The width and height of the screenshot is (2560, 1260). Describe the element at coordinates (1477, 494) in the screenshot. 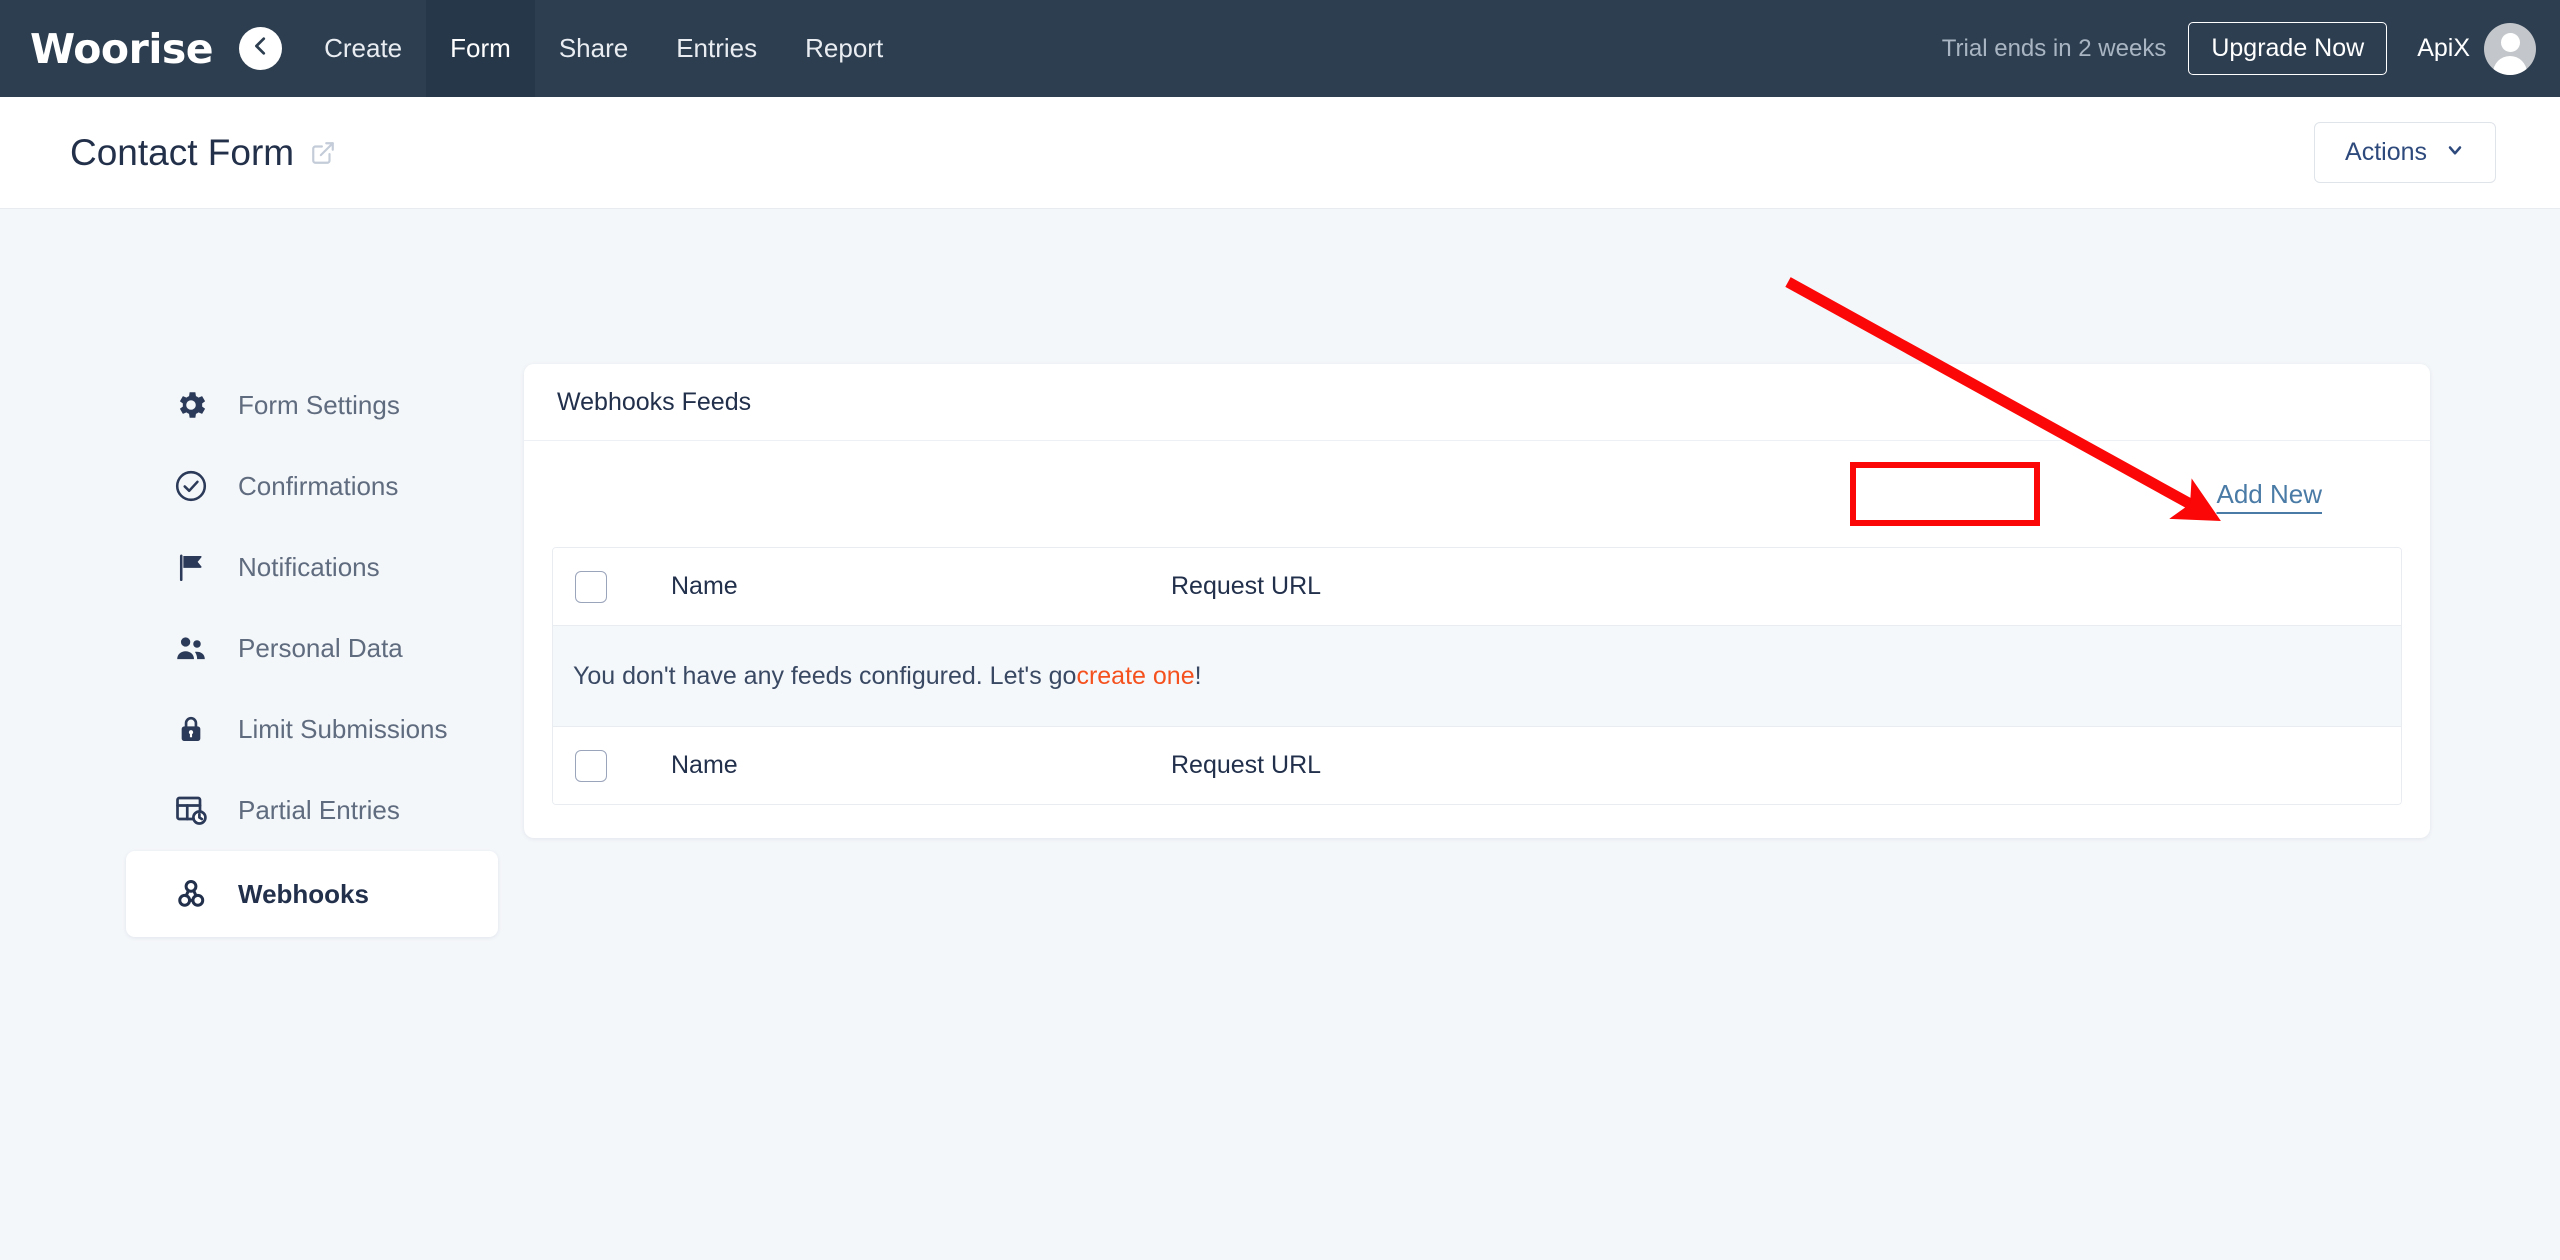

I see `add-new-row: Add New` at that location.